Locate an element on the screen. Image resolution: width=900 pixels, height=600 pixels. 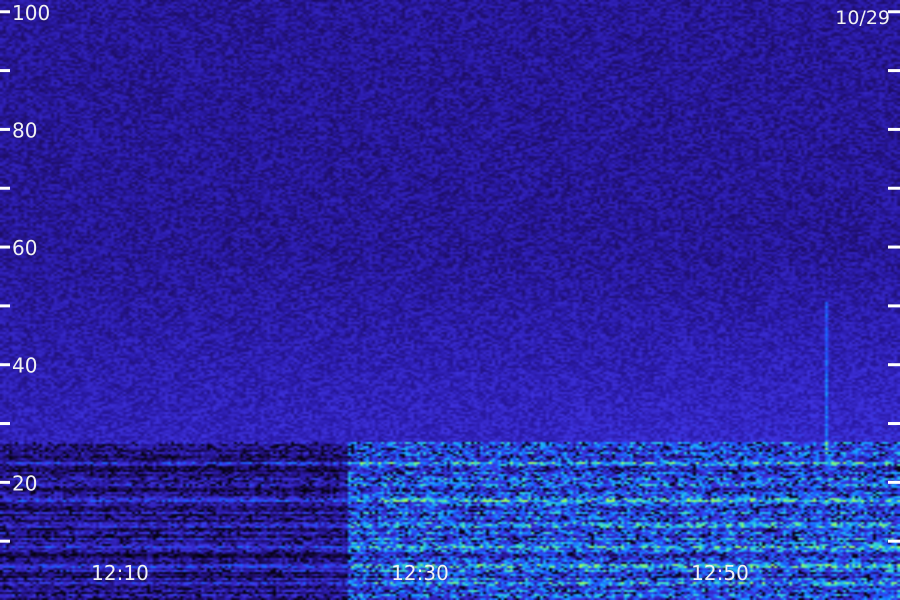
y-tick-label: 80 is located at coordinates (24, 130).